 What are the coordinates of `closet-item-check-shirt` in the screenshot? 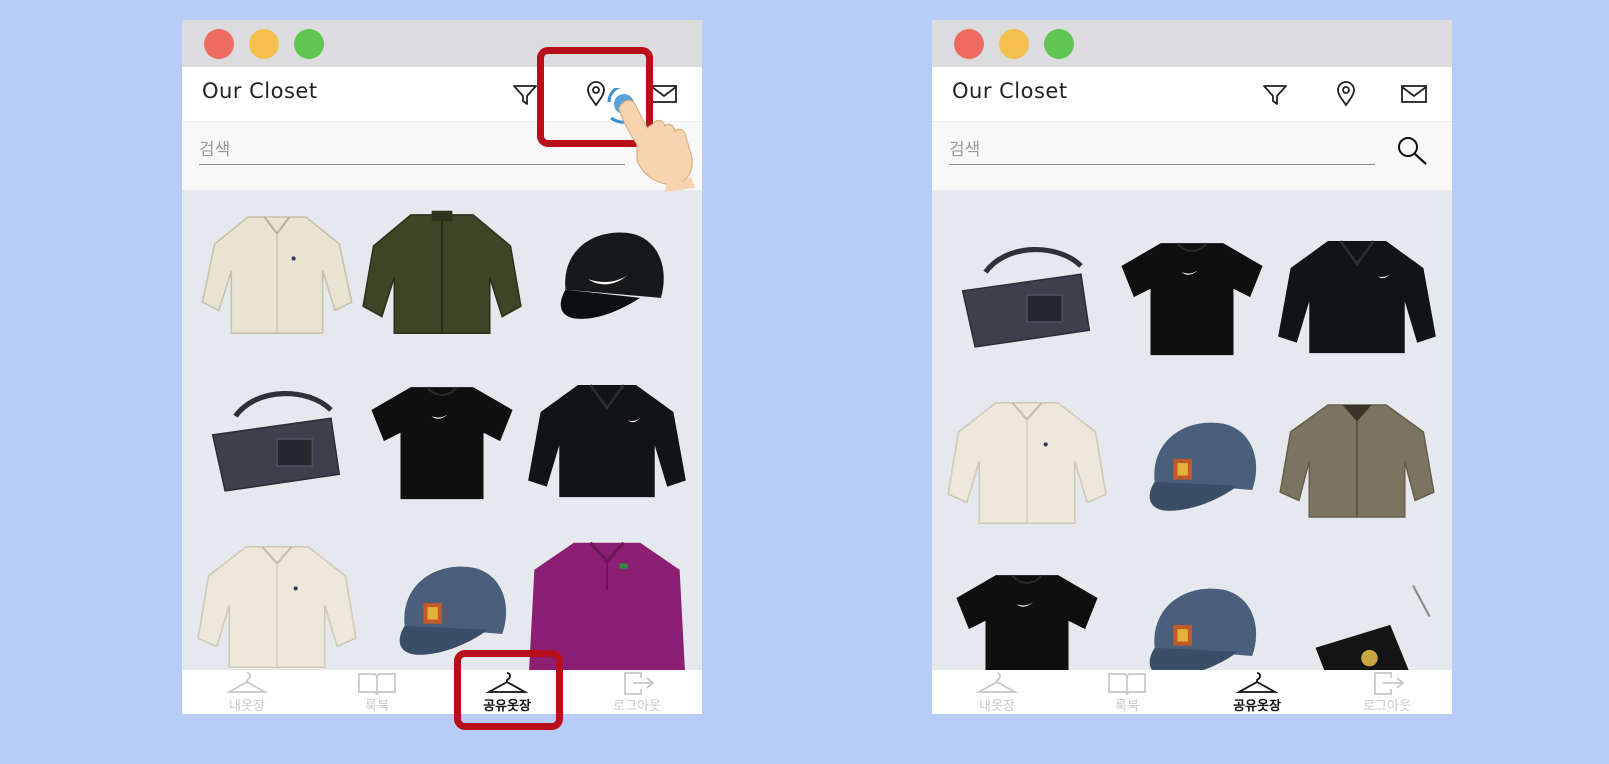 It's located at (277, 273).